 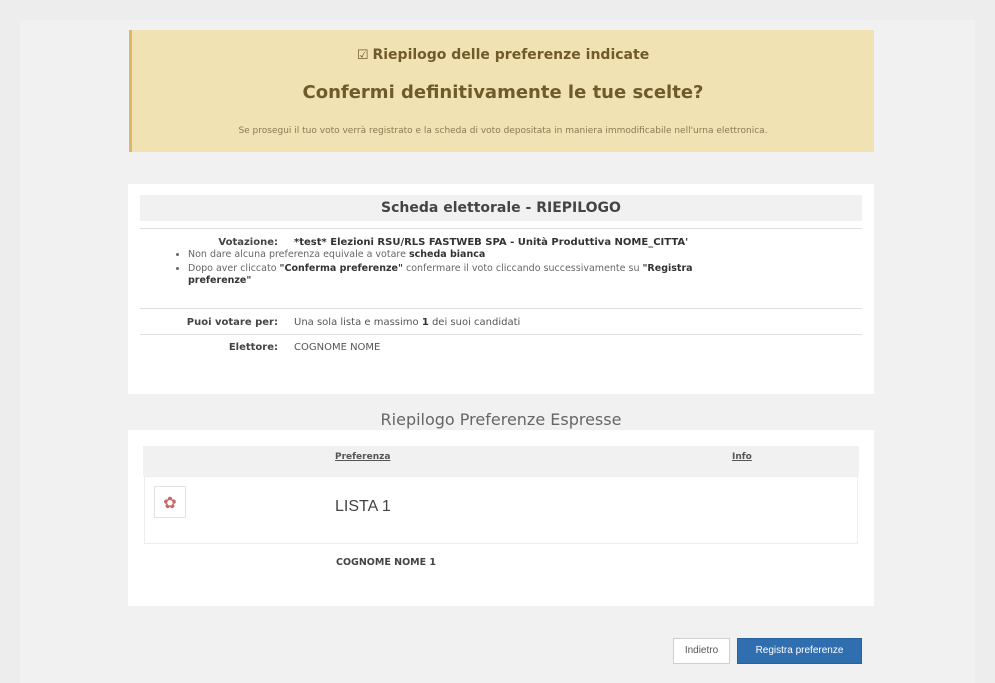 I want to click on elettore-label: Elettore:, so click(x=253, y=347).